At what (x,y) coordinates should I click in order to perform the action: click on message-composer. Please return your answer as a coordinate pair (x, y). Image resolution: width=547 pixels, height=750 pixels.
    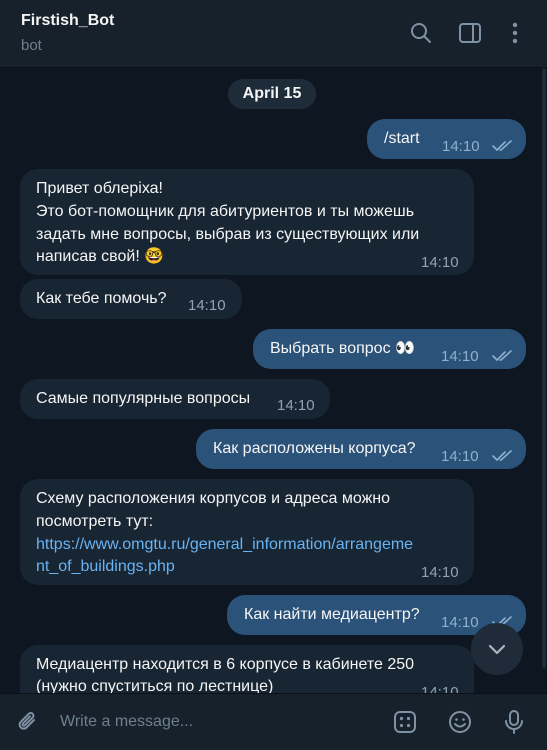
    Looking at the image, I should click on (273, 721).